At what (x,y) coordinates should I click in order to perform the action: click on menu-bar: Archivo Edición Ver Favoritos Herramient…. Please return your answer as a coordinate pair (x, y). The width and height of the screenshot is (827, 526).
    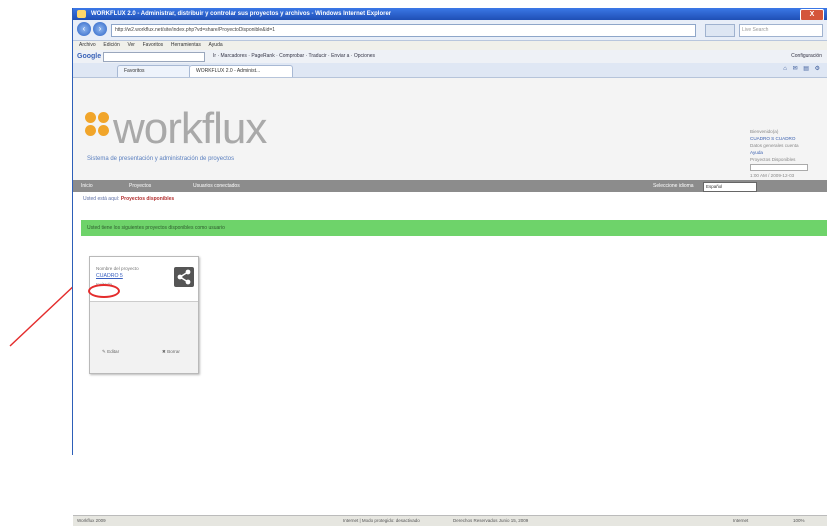
    Looking at the image, I should click on (450, 45).